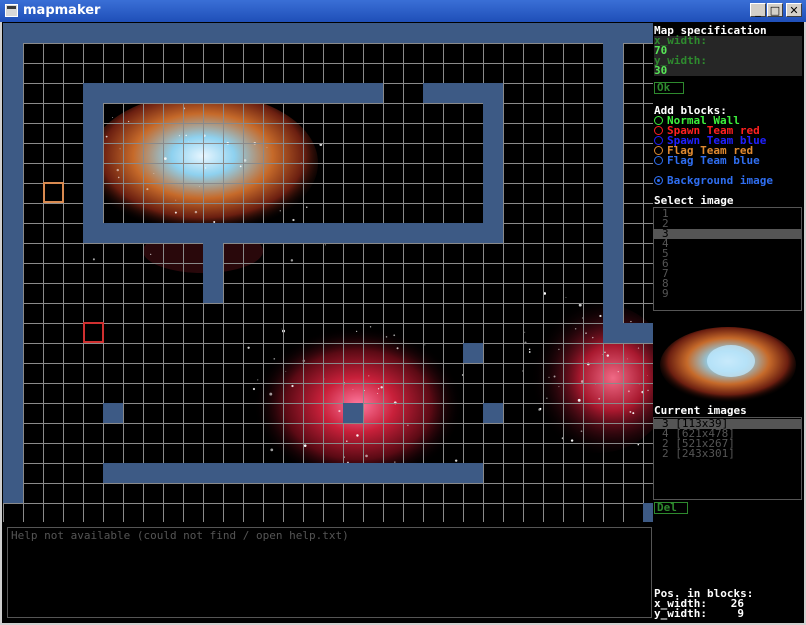  I want to click on list-item: 7, so click(727, 273).